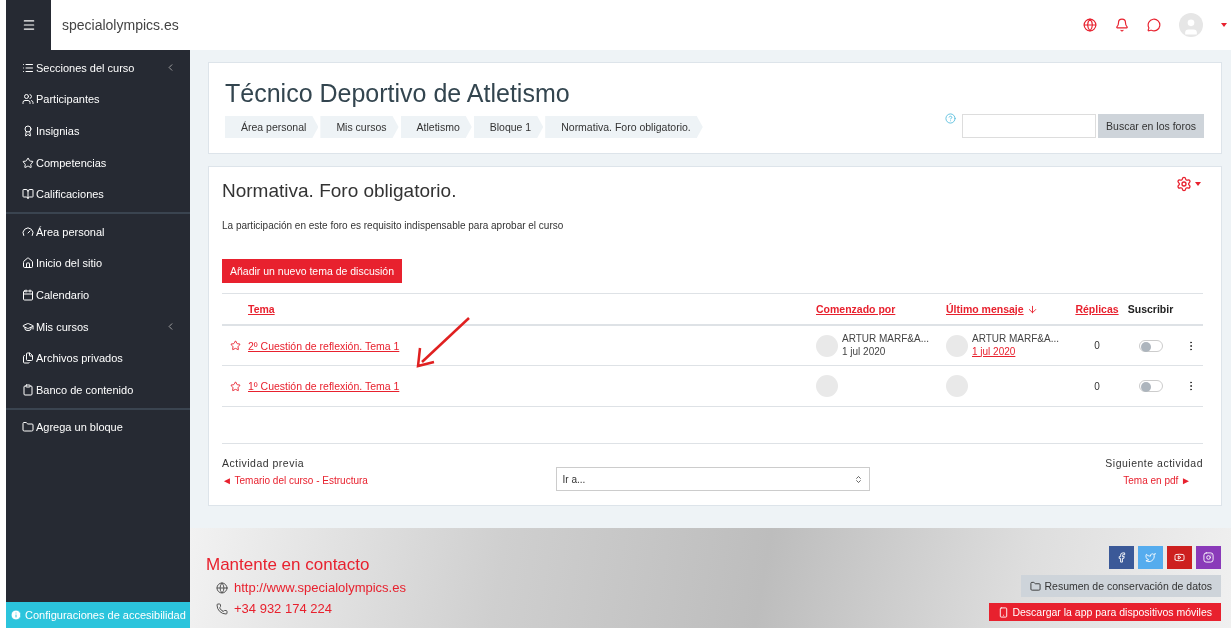  What do you see at coordinates (261, 309) in the screenshot?
I see `column-header-link: Tema` at bounding box center [261, 309].